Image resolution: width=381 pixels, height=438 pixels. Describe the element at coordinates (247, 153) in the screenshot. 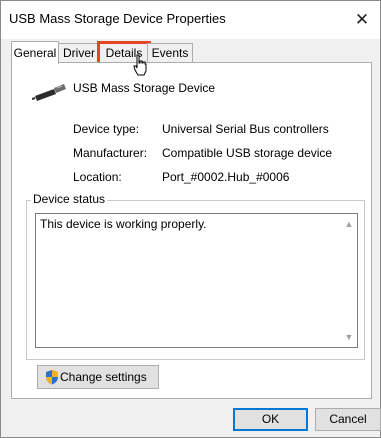

I see `manufacturer-value: Compatible USB storage device` at that location.